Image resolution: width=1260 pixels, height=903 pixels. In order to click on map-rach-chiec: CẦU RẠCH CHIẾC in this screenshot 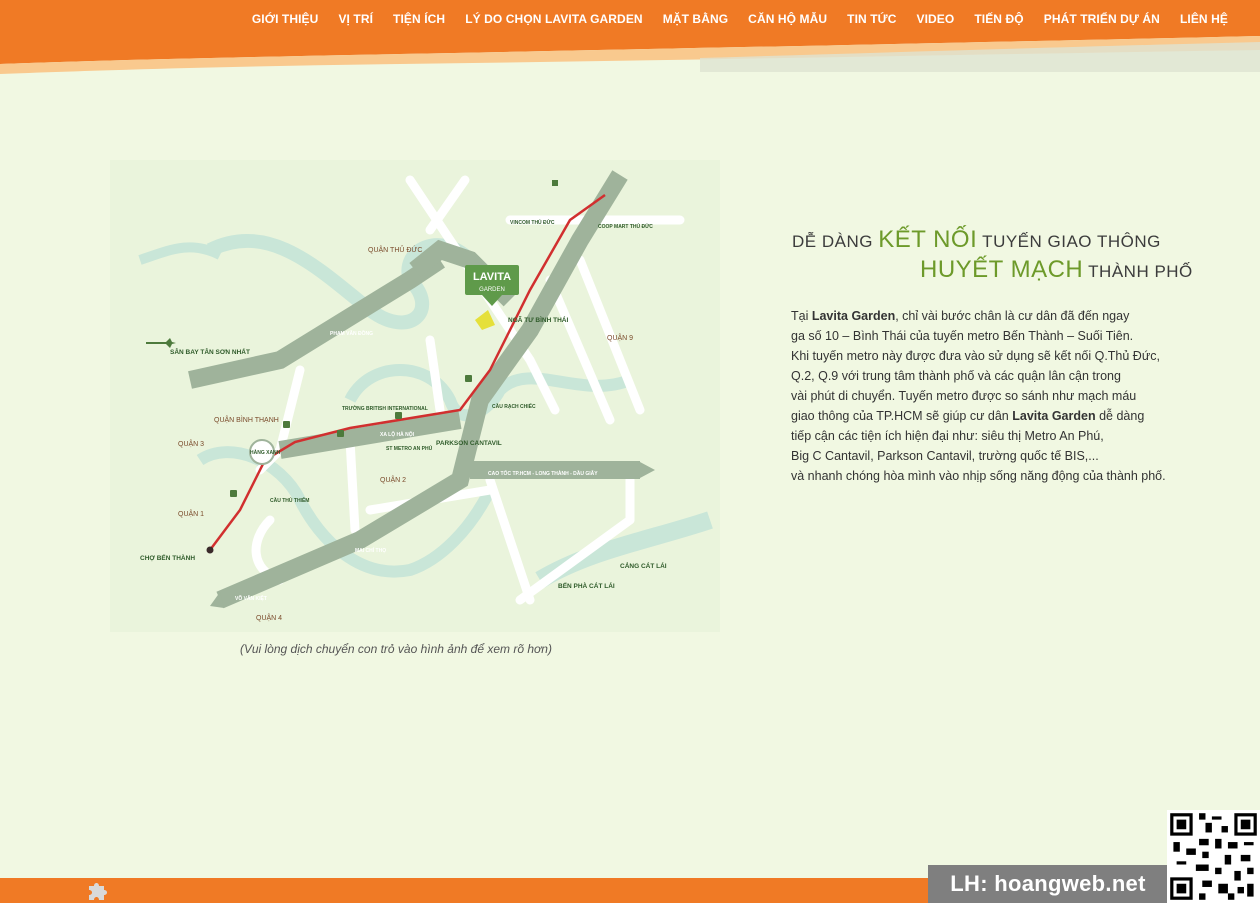, I will do `click(514, 406)`.